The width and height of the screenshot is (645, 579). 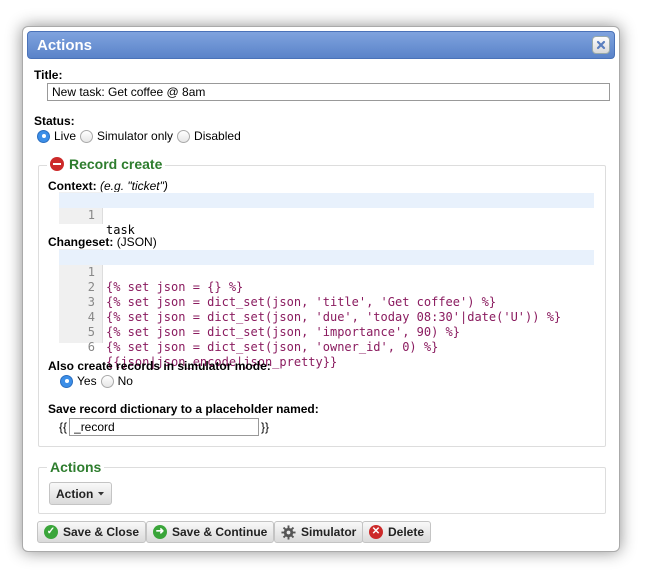 What do you see at coordinates (87, 136) in the screenshot?
I see `status-simulator-radio` at bounding box center [87, 136].